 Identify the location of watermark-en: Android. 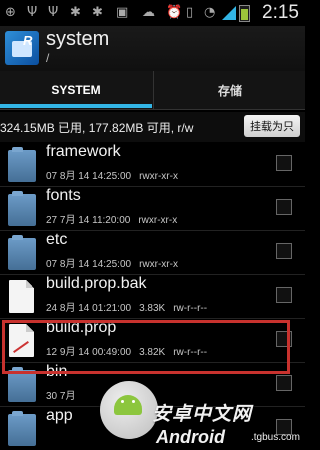
(190, 437).